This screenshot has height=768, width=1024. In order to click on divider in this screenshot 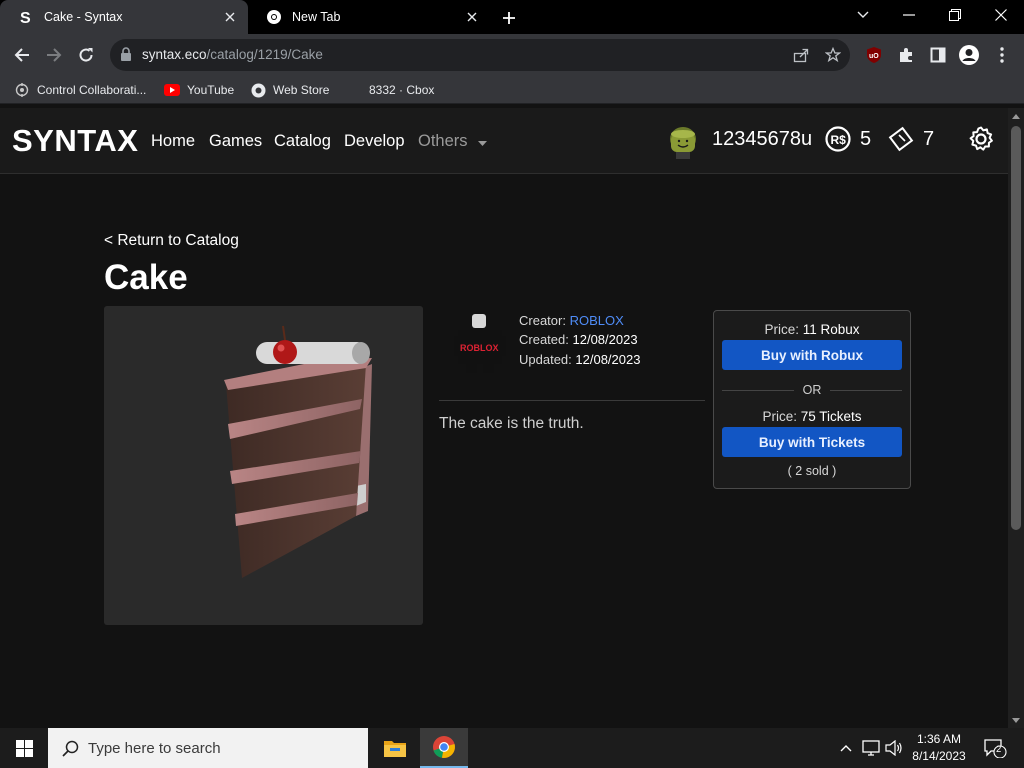, I will do `click(572, 400)`.